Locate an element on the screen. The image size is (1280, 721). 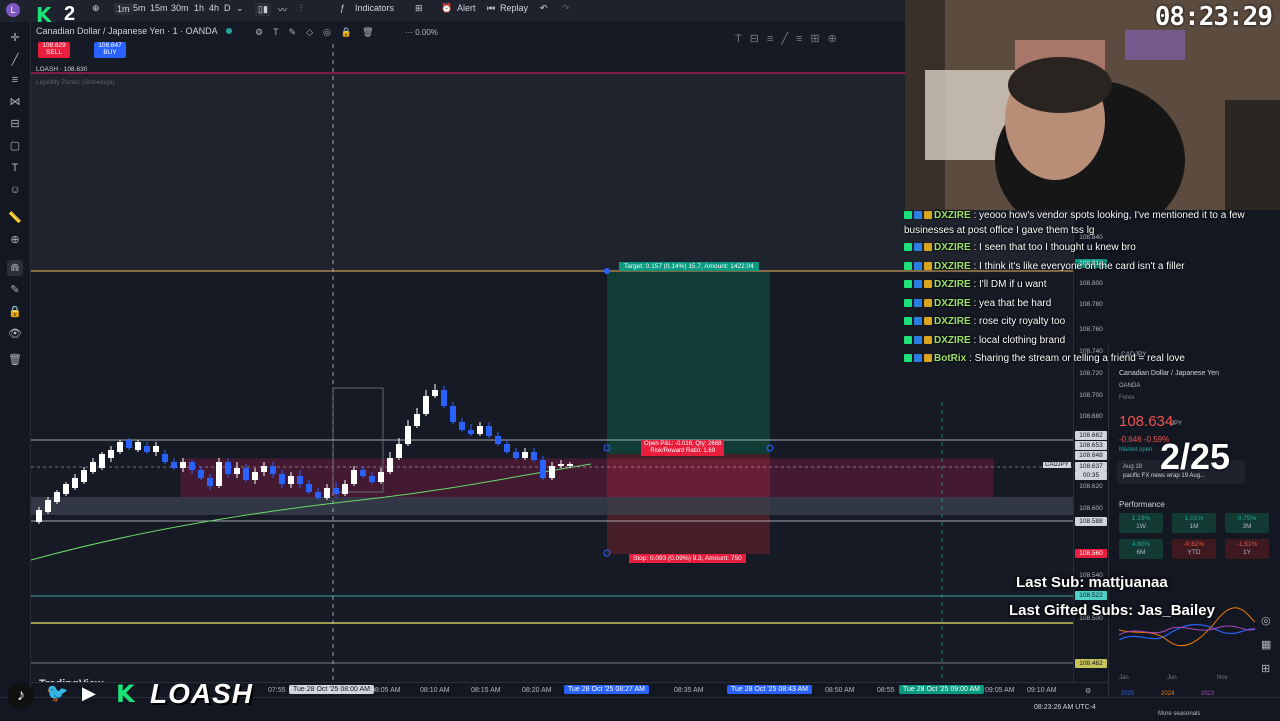
compare-icon: ⫶ is located at coordinates (301, 8).